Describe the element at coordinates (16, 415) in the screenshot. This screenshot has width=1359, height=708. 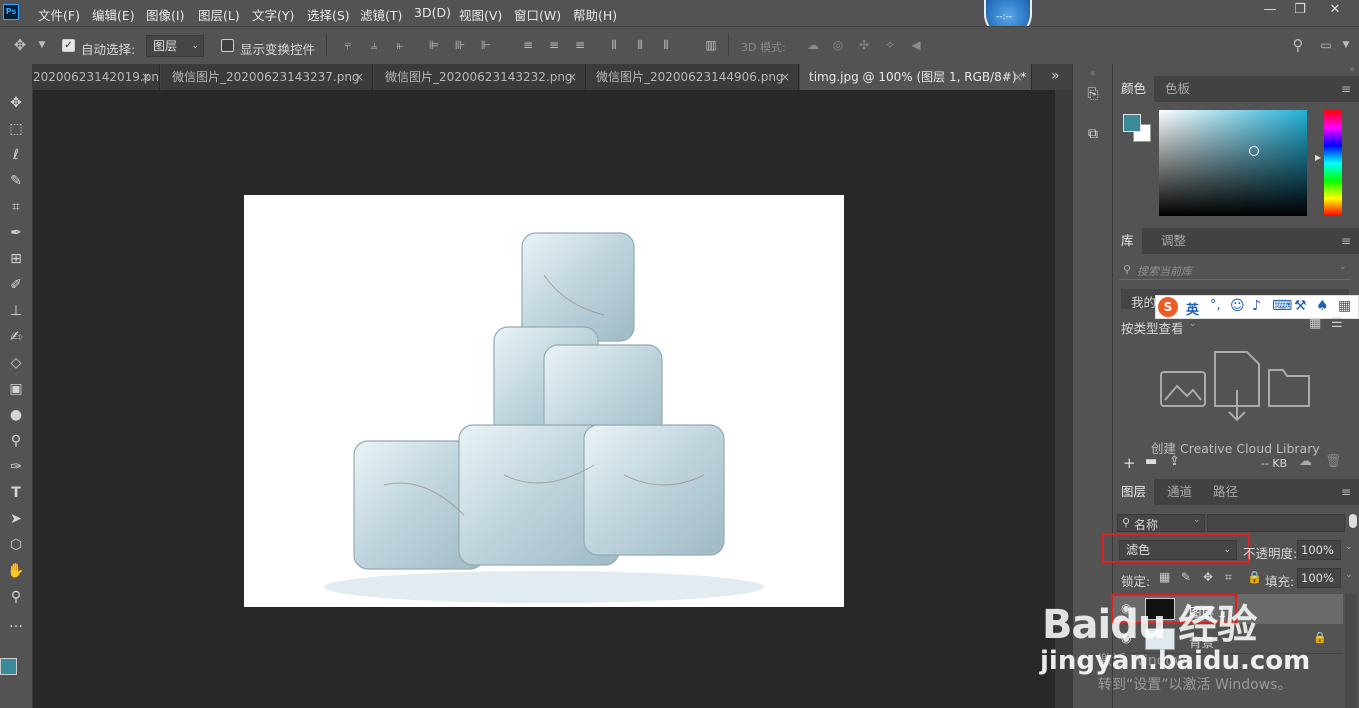
I see `blur-tool-icon: ●` at that location.